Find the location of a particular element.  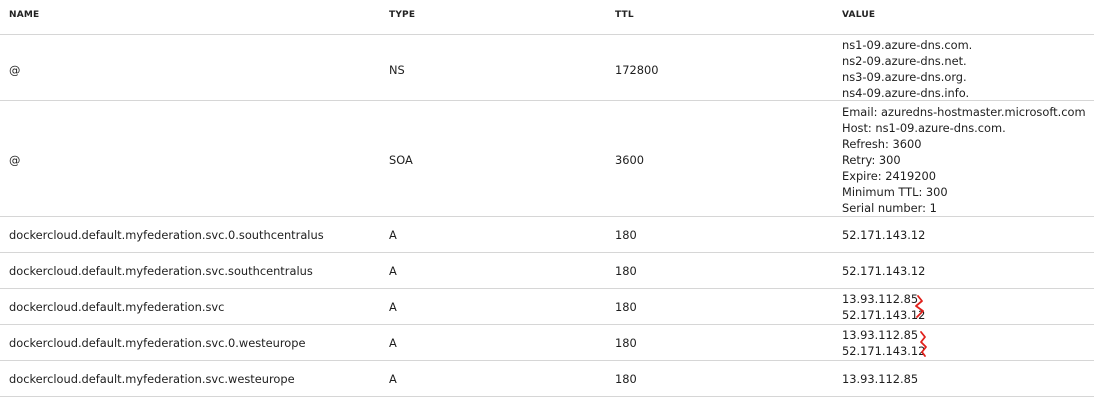

record-name: dockercloud.default.myfederation.svc is located at coordinates (117, 307).